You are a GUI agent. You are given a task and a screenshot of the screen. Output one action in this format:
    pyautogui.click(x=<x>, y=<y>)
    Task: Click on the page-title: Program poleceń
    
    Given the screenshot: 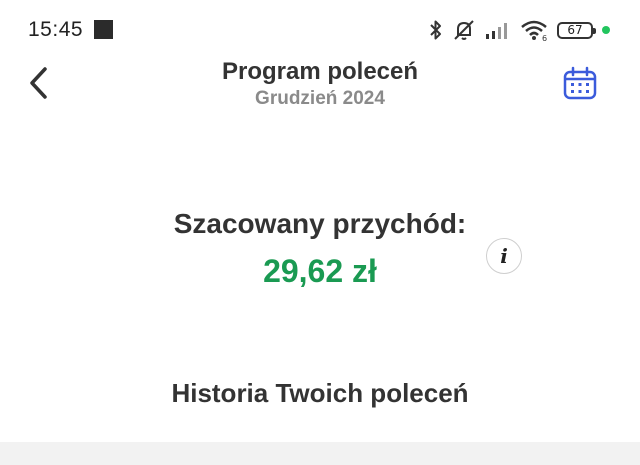 What is the action you would take?
    pyautogui.click(x=320, y=71)
    